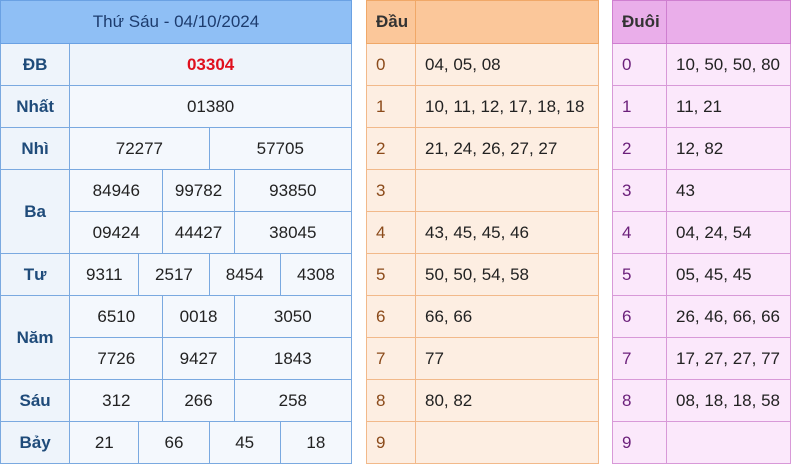 The width and height of the screenshot is (792, 464). I want to click on dau-values, so click(507, 190).